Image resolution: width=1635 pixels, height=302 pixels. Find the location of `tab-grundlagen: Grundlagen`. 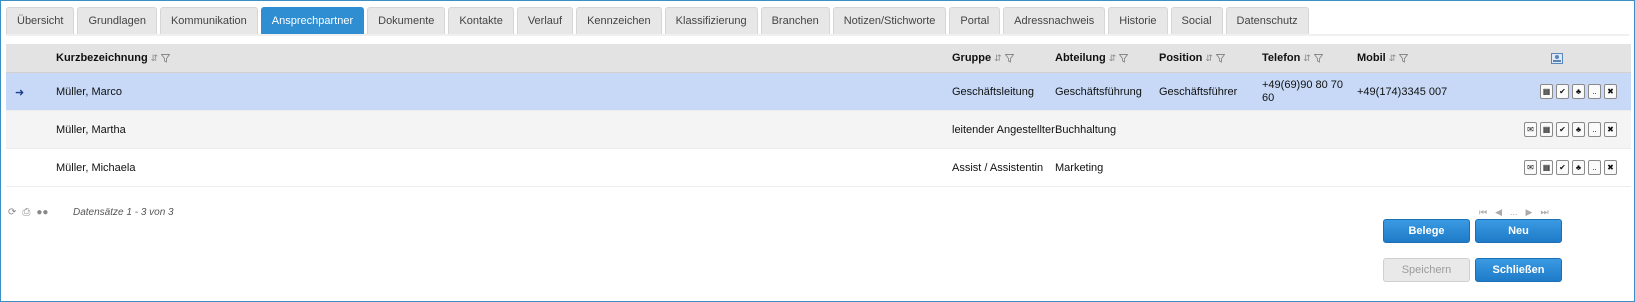

tab-grundlagen: Grundlagen is located at coordinates (117, 20).